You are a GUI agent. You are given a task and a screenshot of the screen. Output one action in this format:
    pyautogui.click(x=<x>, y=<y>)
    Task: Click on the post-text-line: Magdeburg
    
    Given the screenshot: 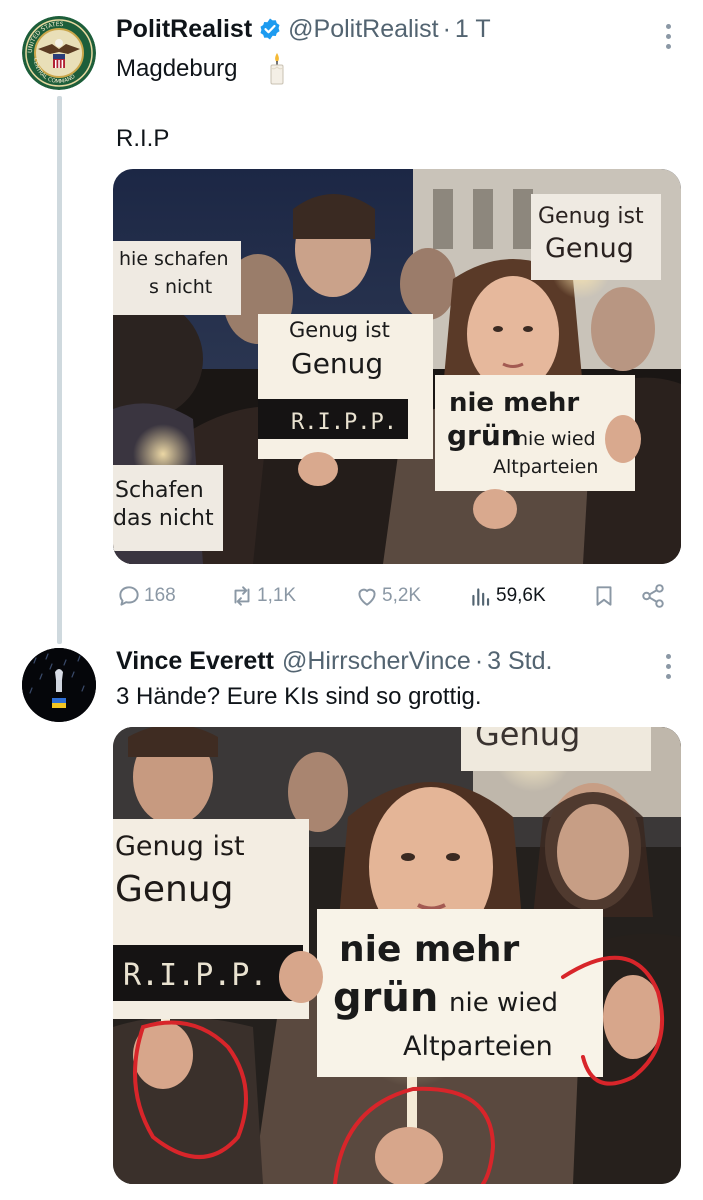 What is the action you would take?
    pyautogui.click(x=177, y=68)
    